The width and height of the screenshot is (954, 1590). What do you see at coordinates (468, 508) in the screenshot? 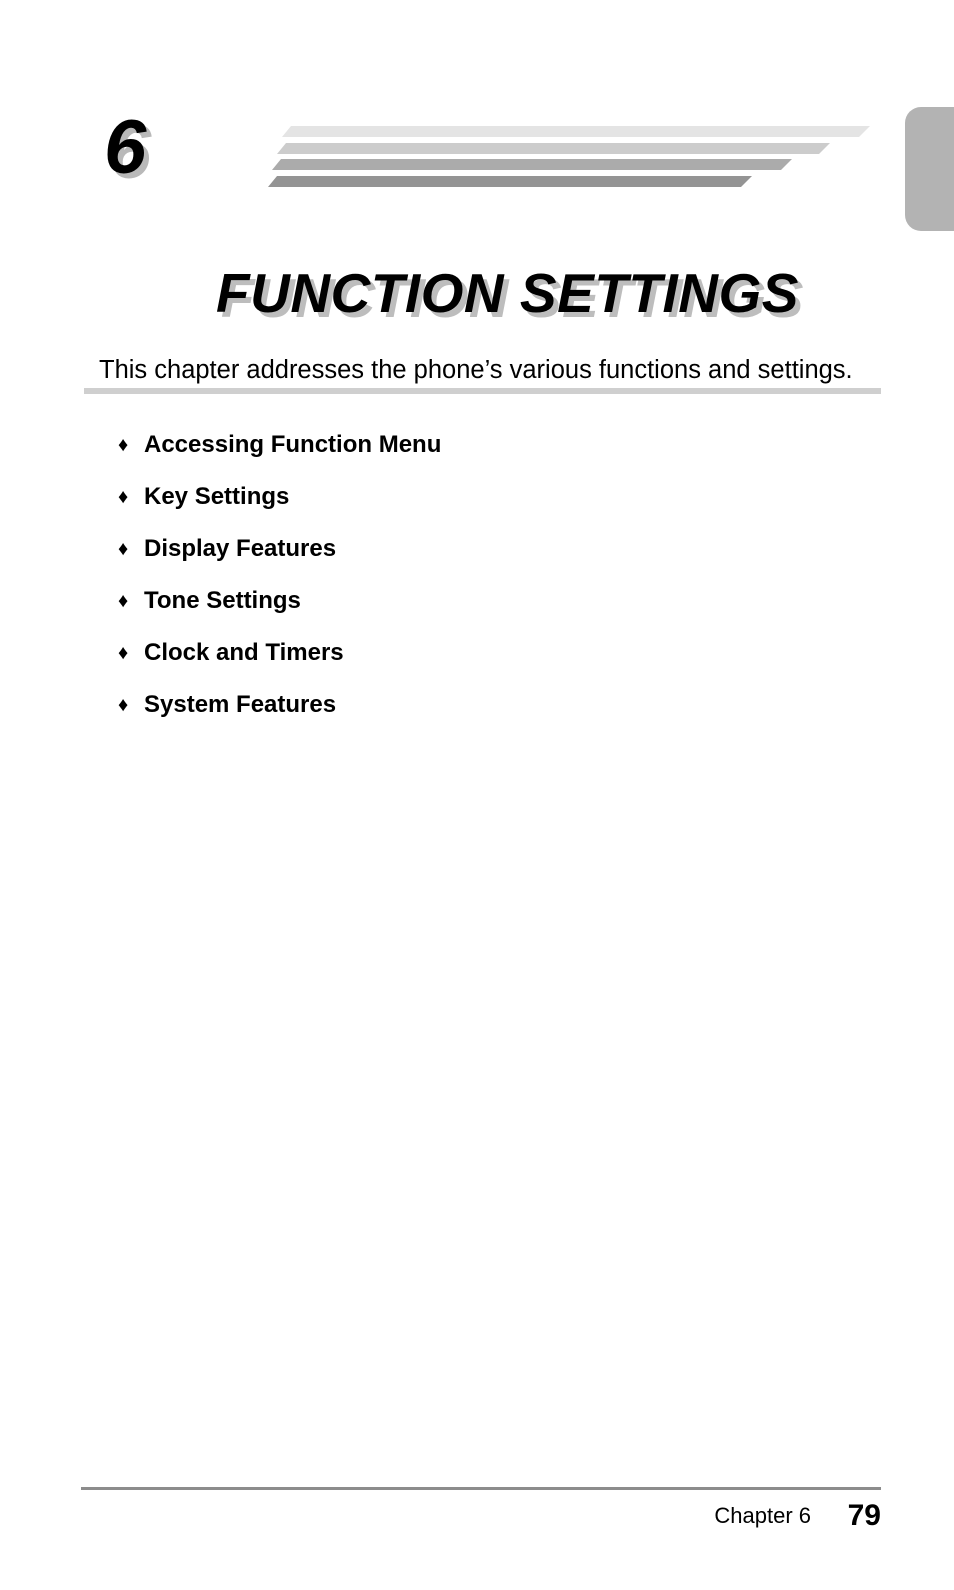
I see `list-item: ♦ Key Settings` at bounding box center [468, 508].